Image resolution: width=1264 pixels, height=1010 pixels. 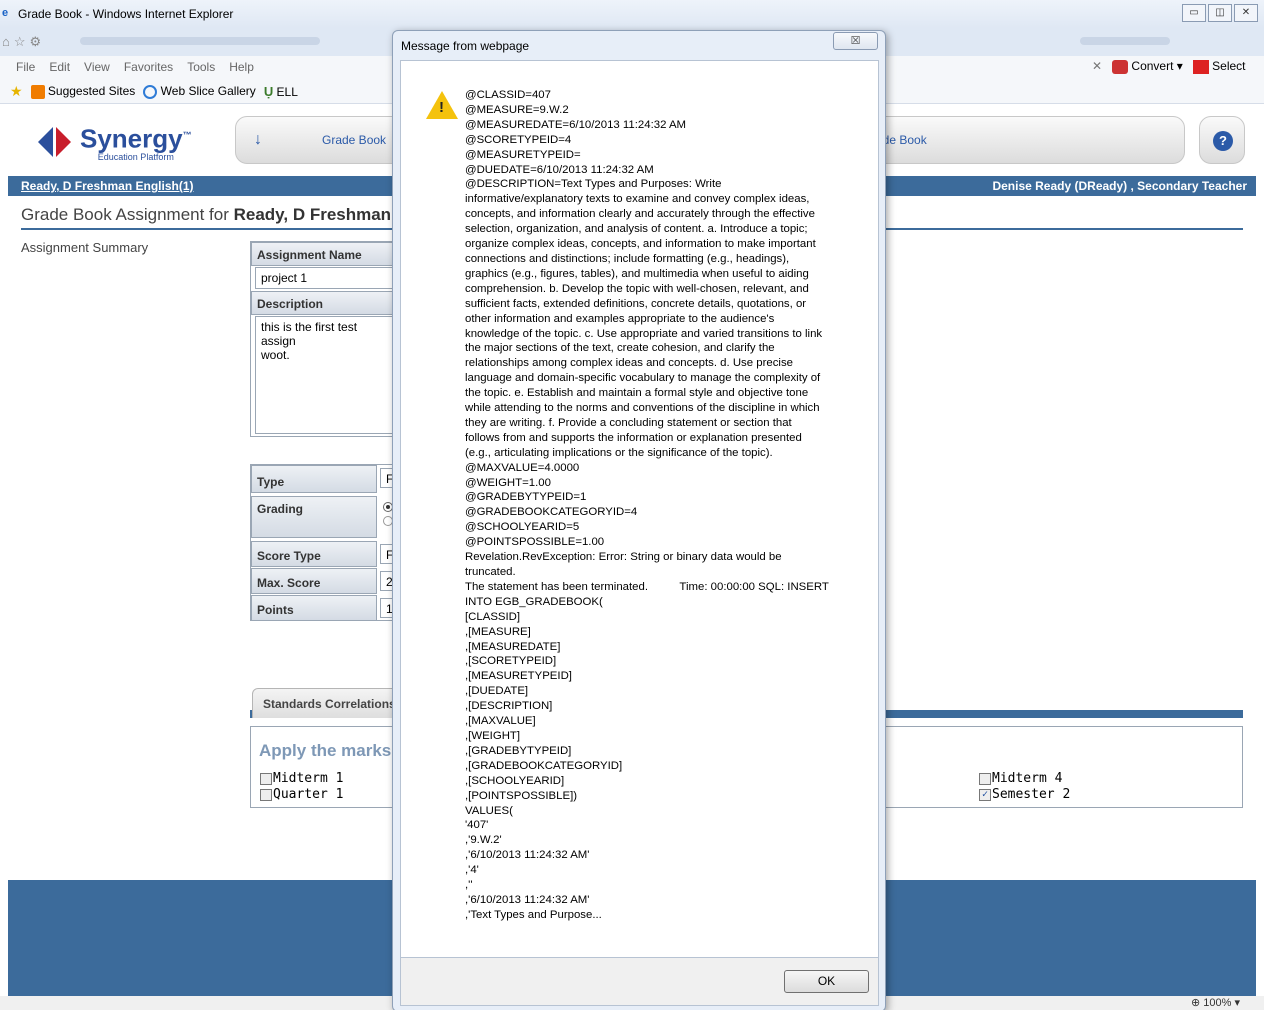 I want to click on ok-button: OK, so click(x=826, y=981).